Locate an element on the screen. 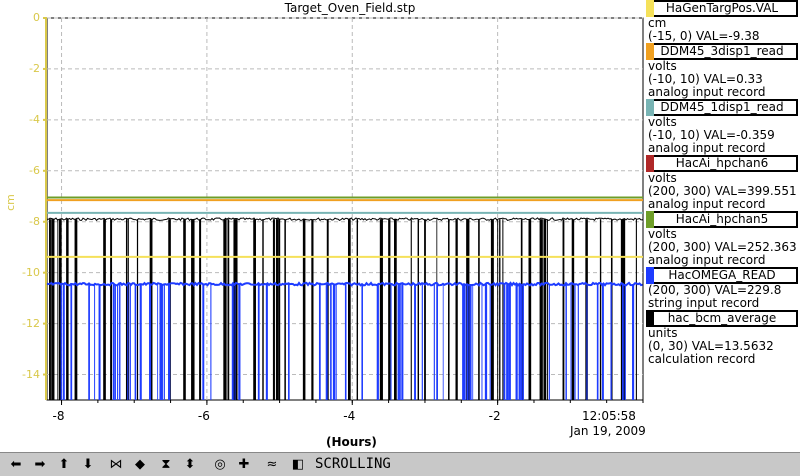  y-tick-label: -6 is located at coordinates (34, 170).